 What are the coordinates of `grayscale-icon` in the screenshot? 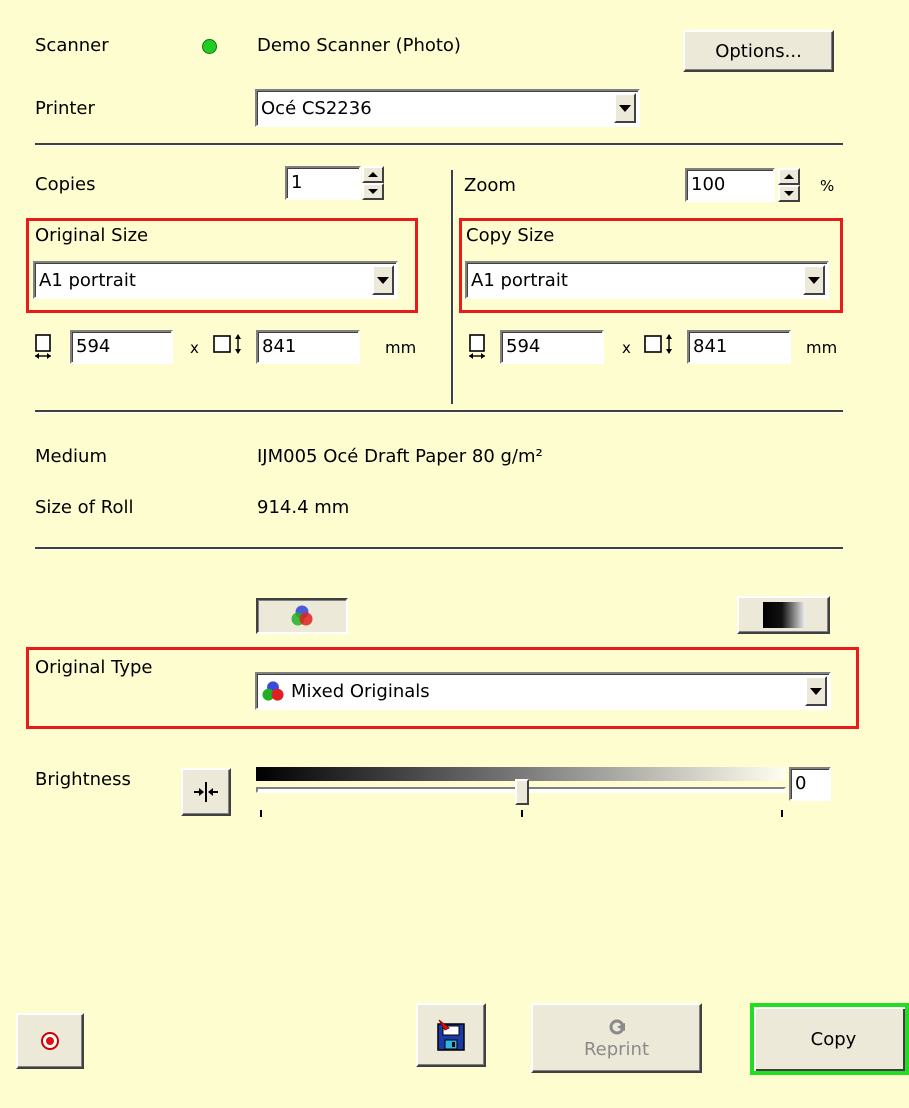 It's located at (783, 615).